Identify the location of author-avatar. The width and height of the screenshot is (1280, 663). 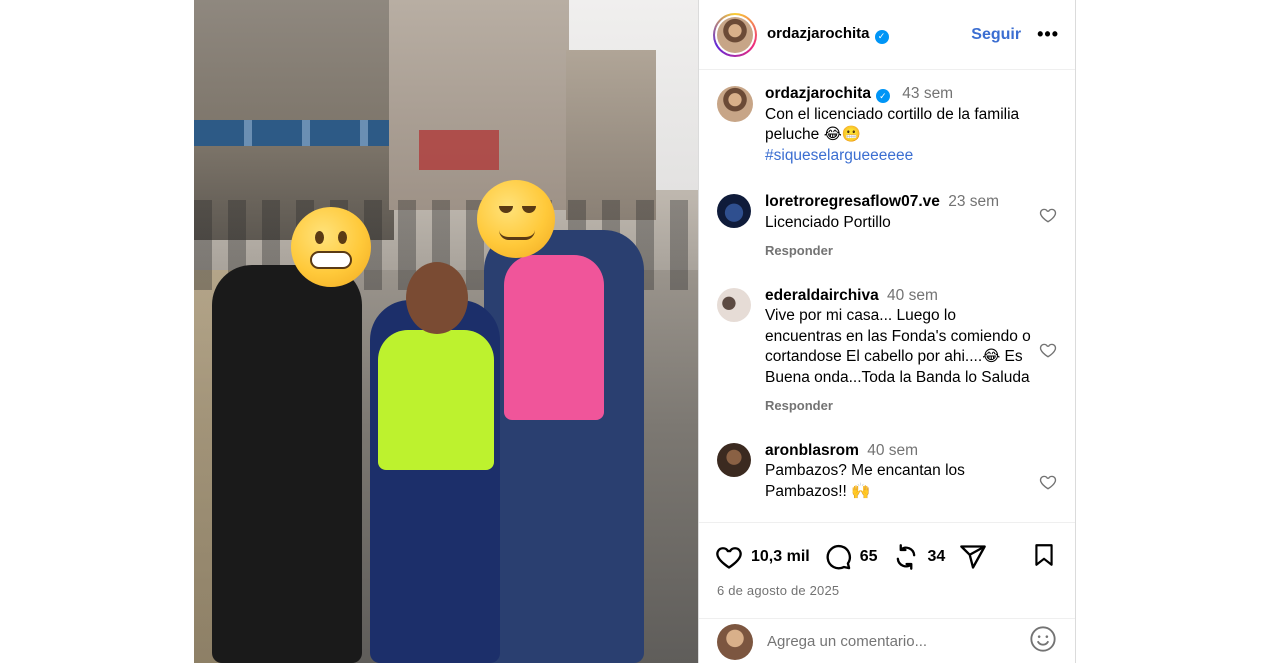
(735, 34).